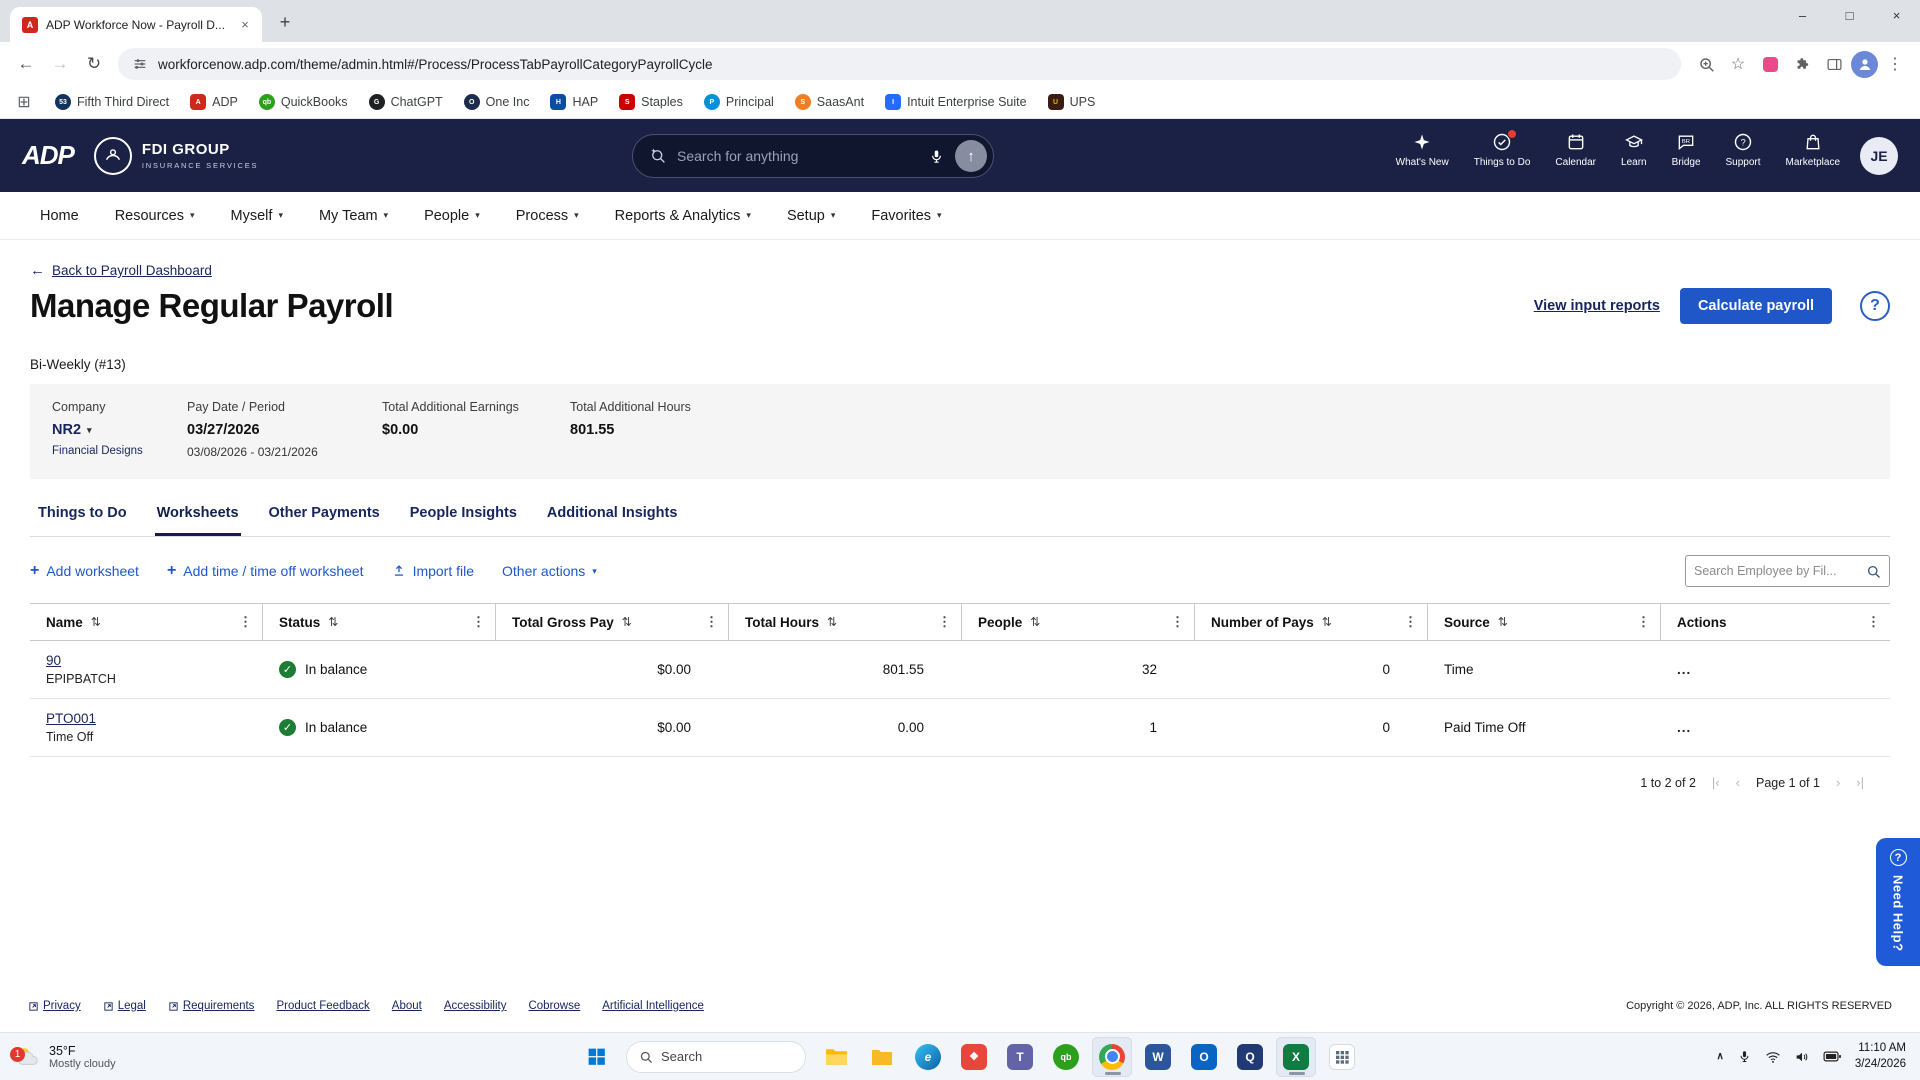  Describe the element at coordinates (114, 430) in the screenshot. I see `company-selector: NR2 ▾` at that location.